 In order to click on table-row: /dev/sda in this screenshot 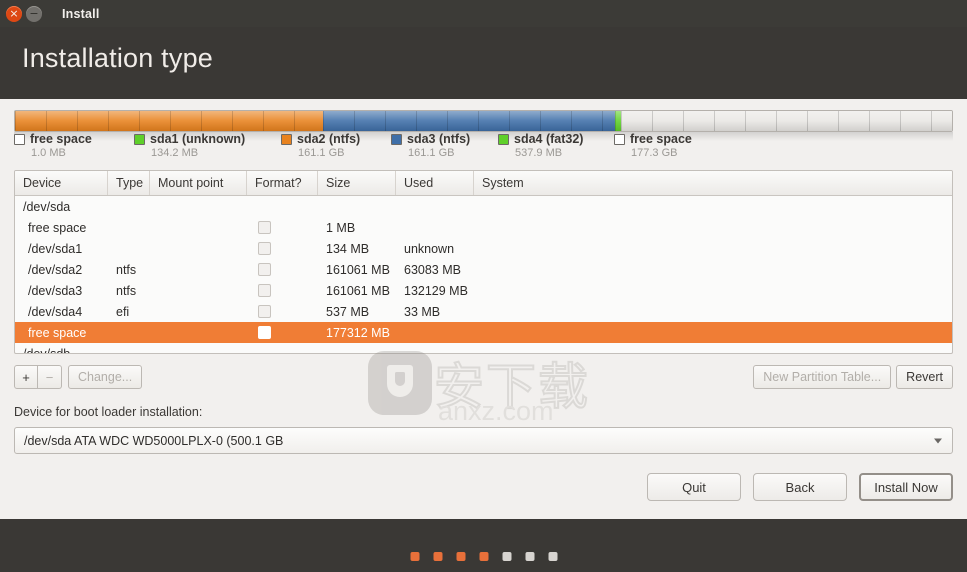, I will do `click(483, 206)`.